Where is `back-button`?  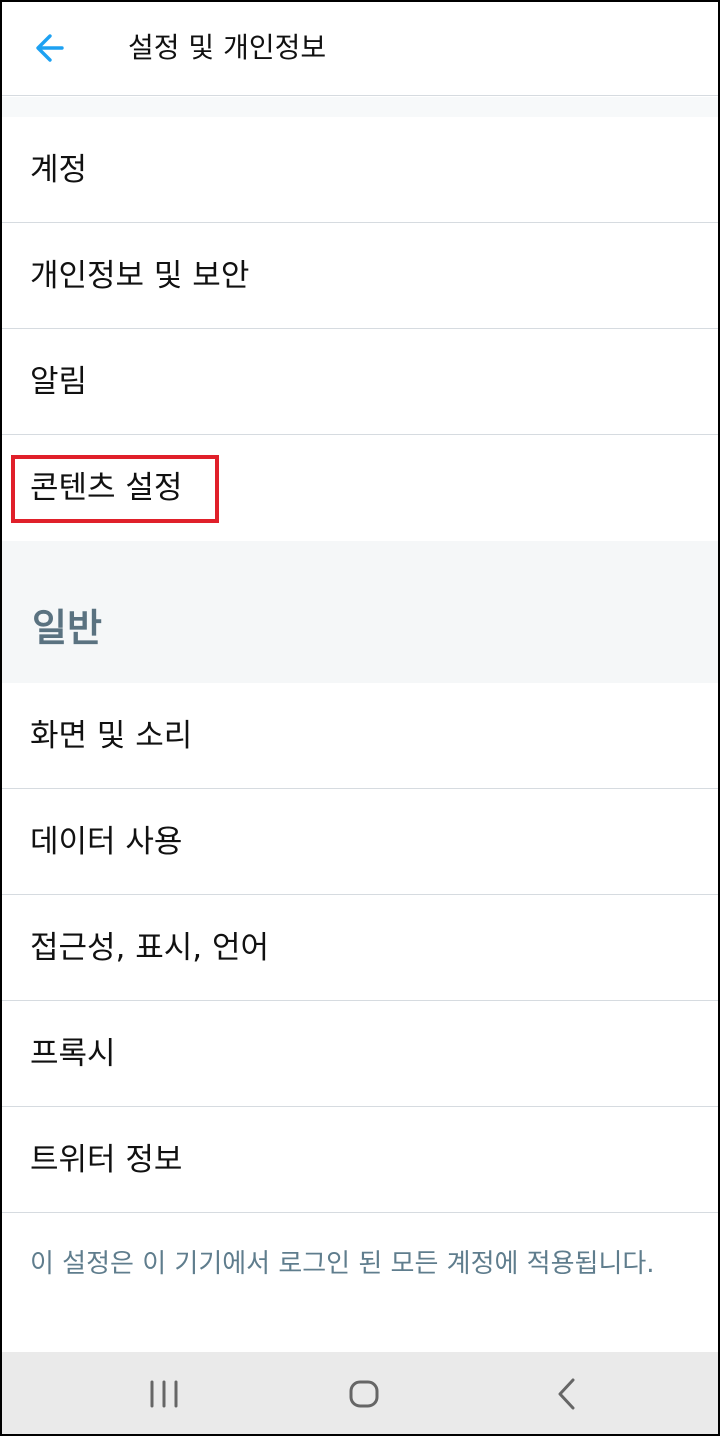 back-button is located at coordinates (50, 48).